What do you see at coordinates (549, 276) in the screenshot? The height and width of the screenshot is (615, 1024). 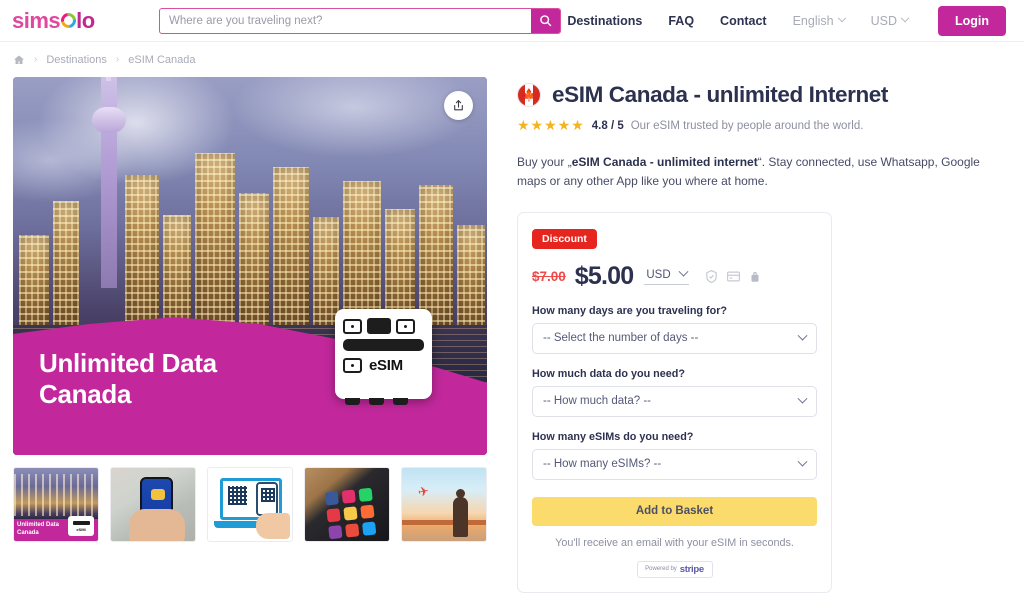 I see `old-price: $7.00` at bounding box center [549, 276].